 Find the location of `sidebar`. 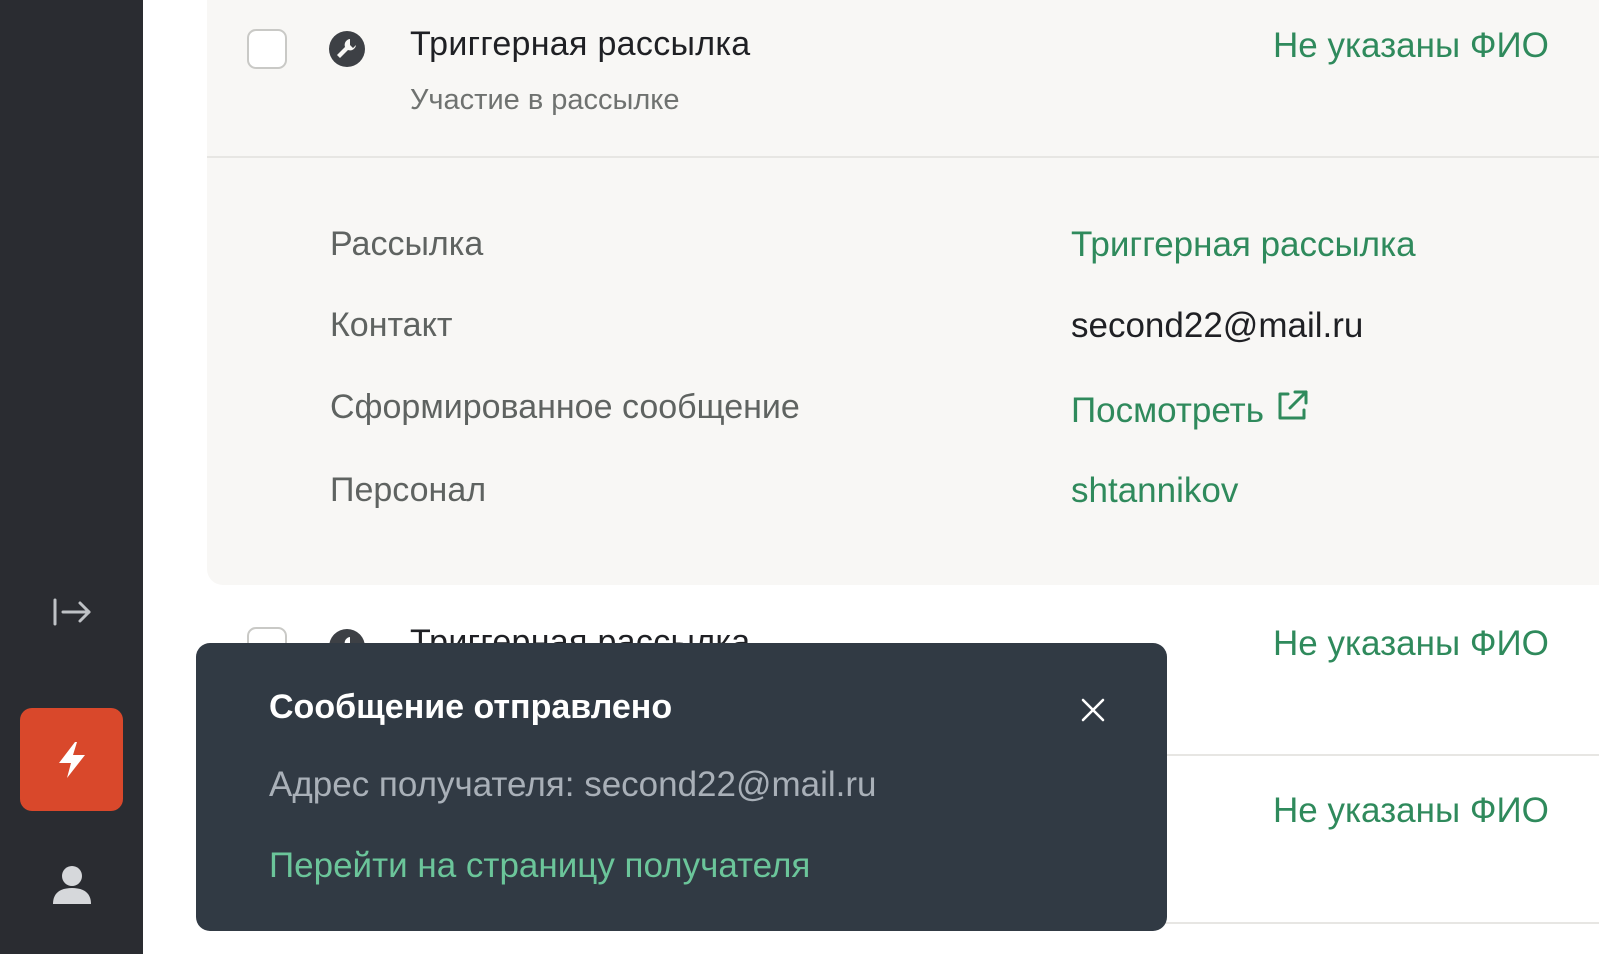

sidebar is located at coordinates (71, 477).